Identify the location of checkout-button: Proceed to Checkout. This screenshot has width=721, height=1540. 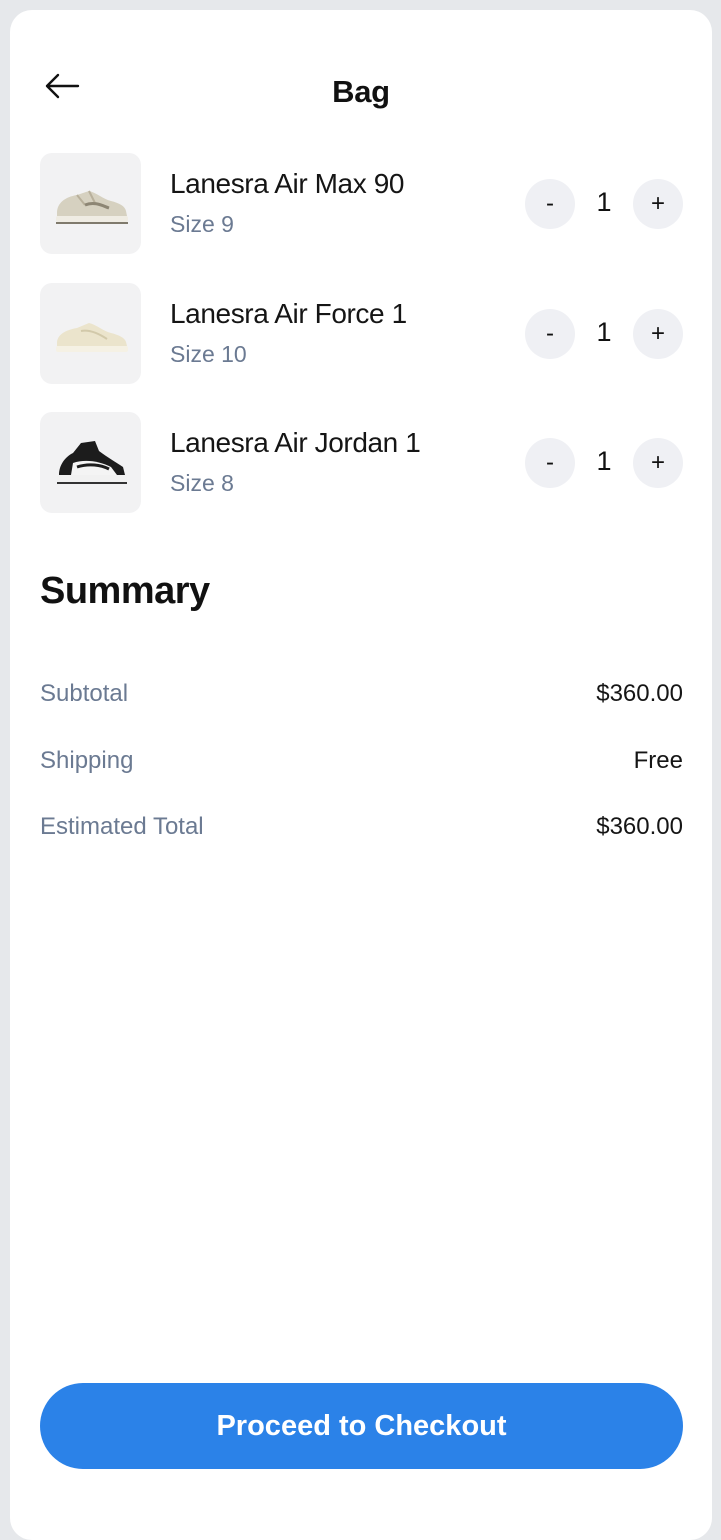
(361, 1426).